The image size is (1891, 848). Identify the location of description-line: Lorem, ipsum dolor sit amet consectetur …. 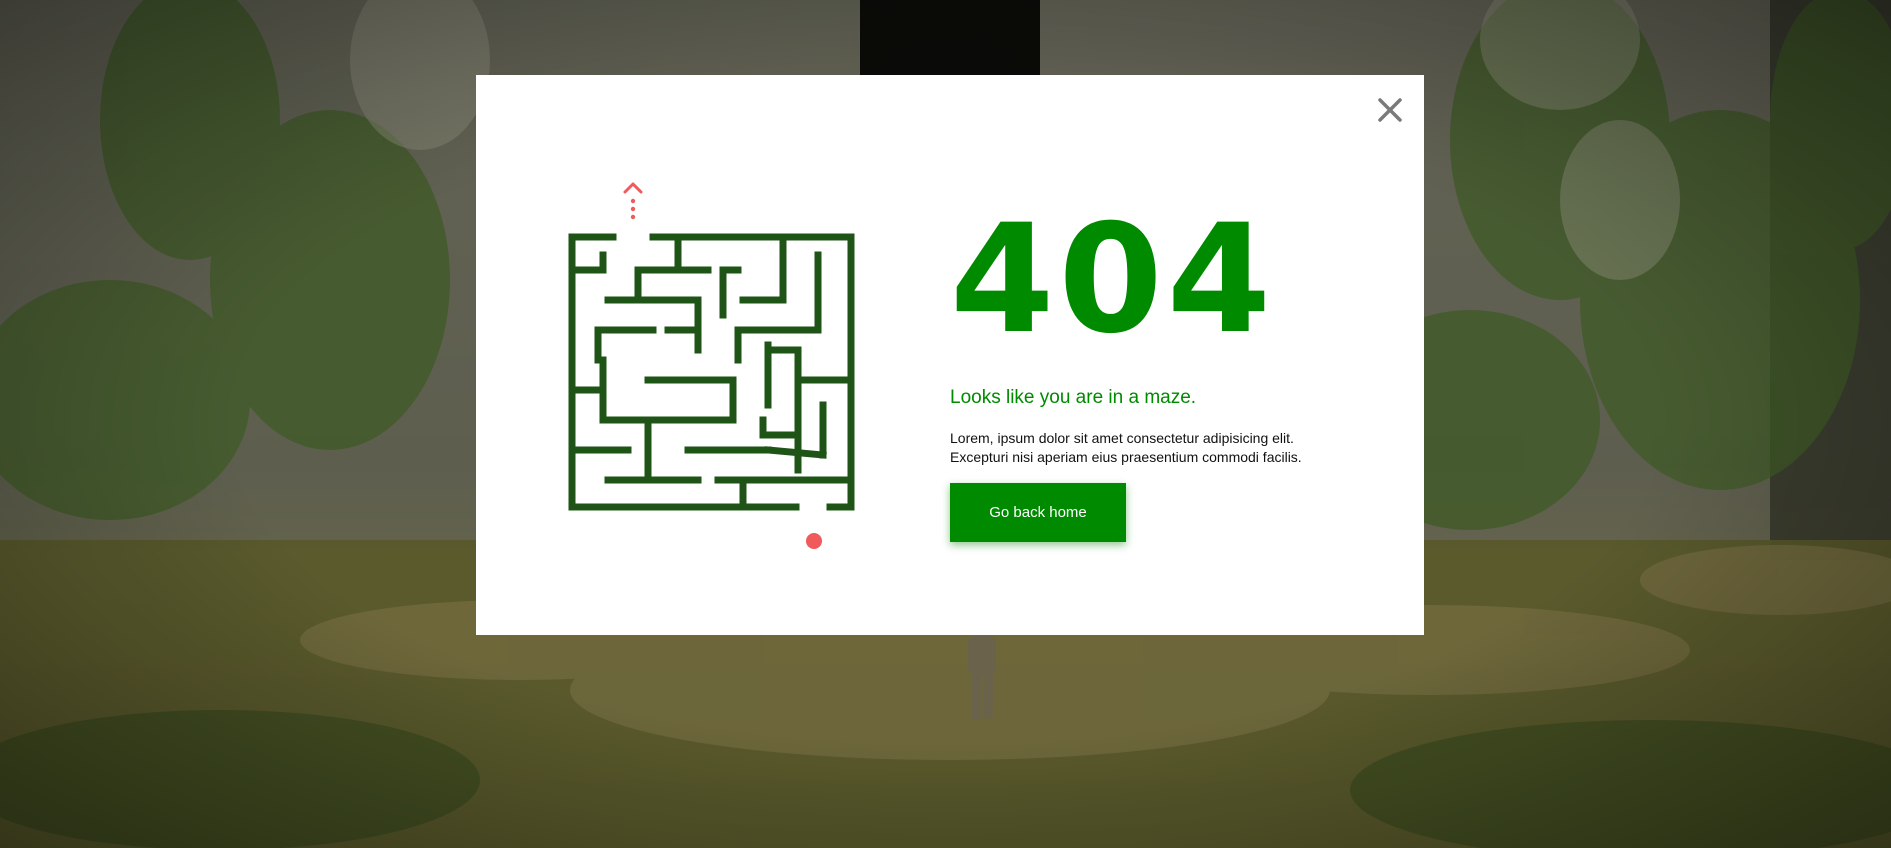
(1122, 438).